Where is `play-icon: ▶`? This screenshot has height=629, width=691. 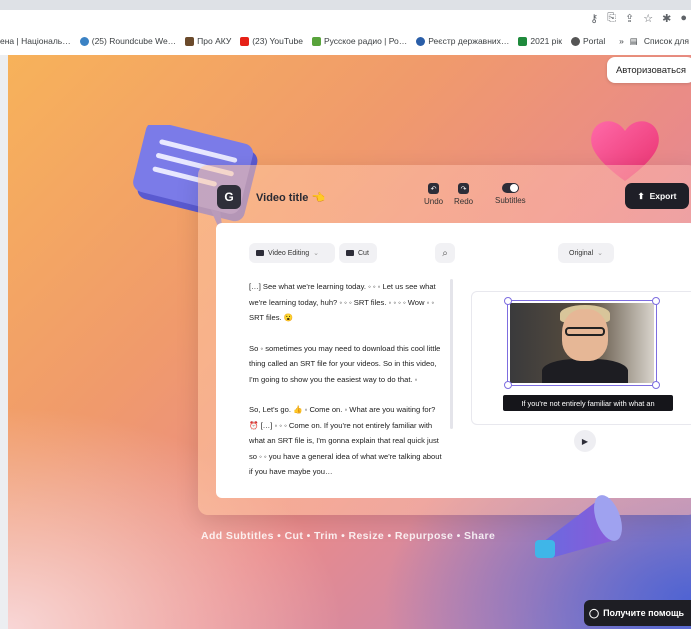
play-icon: ▶ is located at coordinates (585, 441).